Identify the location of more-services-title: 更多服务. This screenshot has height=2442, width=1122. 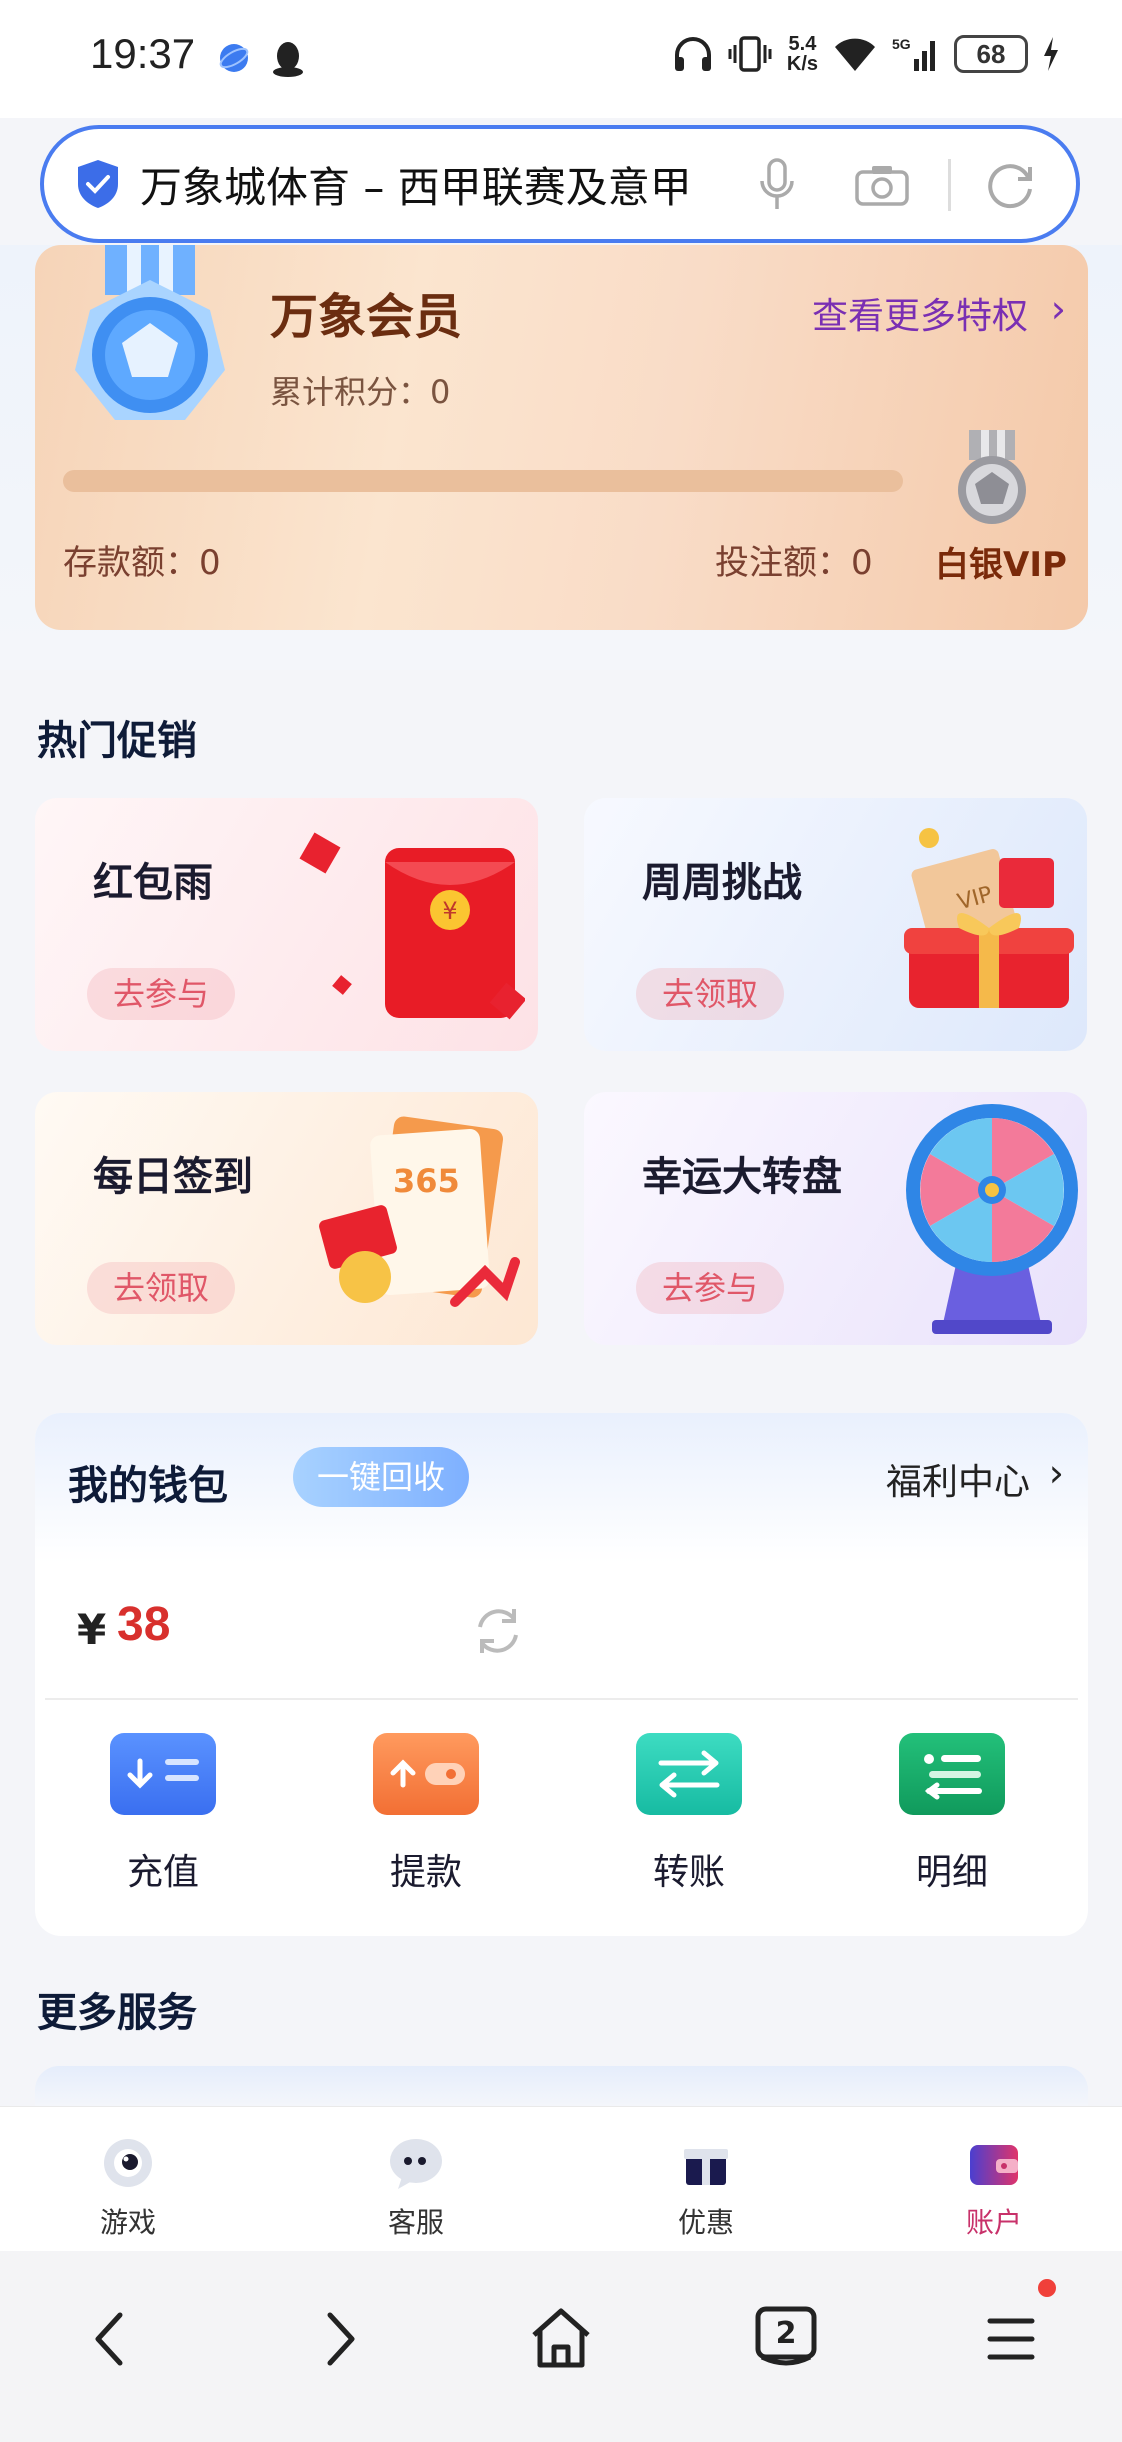
(117, 2013).